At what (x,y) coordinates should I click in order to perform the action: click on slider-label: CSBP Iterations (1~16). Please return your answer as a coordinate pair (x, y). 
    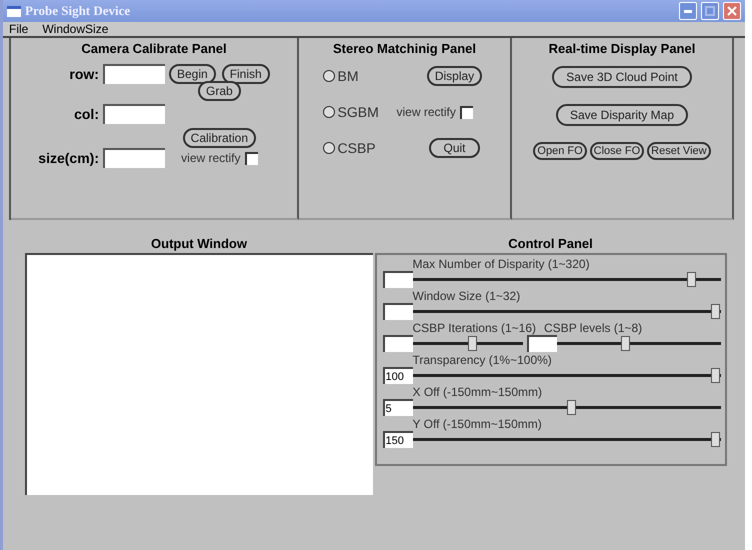
    Looking at the image, I should click on (474, 328).